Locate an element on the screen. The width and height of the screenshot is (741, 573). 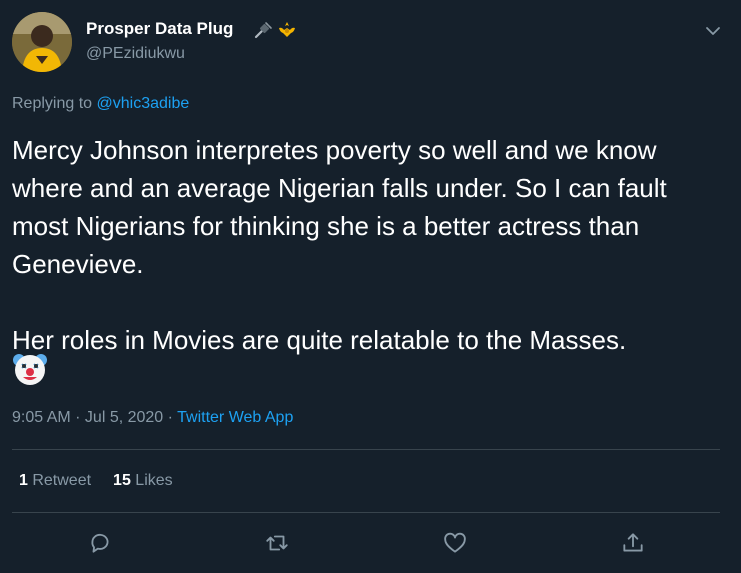
avatar is located at coordinates (42, 42).